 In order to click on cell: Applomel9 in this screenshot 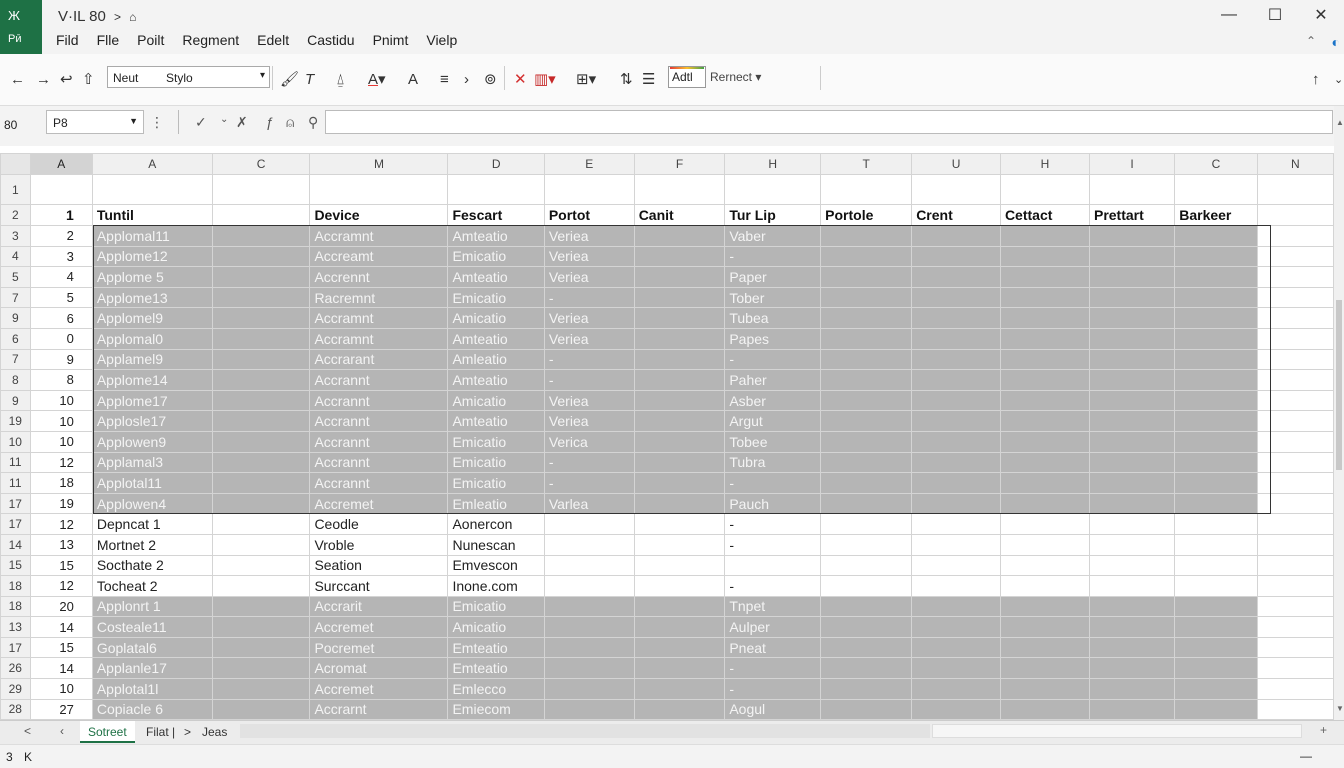, I will do `click(152, 318)`.